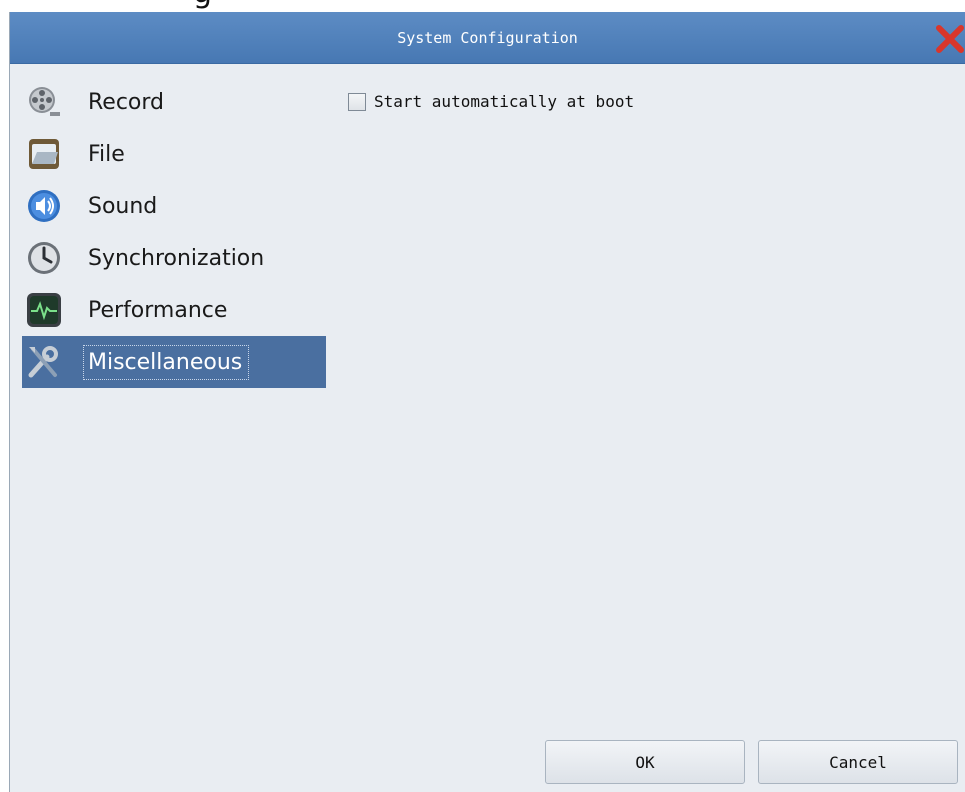 The width and height of the screenshot is (965, 792). Describe the element at coordinates (174, 206) in the screenshot. I see `sidebar-item-sound: Sound` at that location.